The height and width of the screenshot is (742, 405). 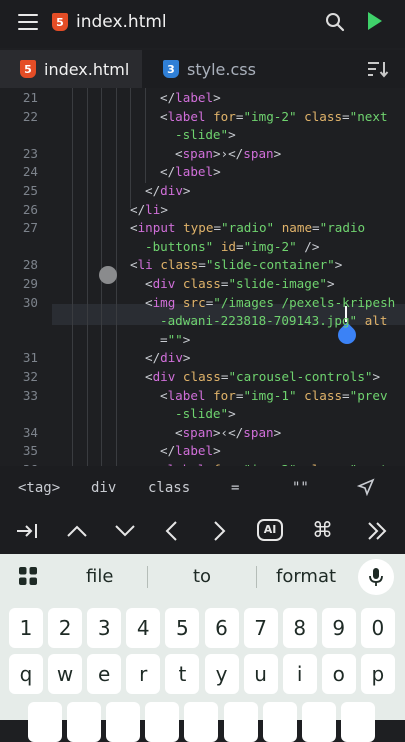 What do you see at coordinates (28, 22) in the screenshot?
I see `menu-icon` at bounding box center [28, 22].